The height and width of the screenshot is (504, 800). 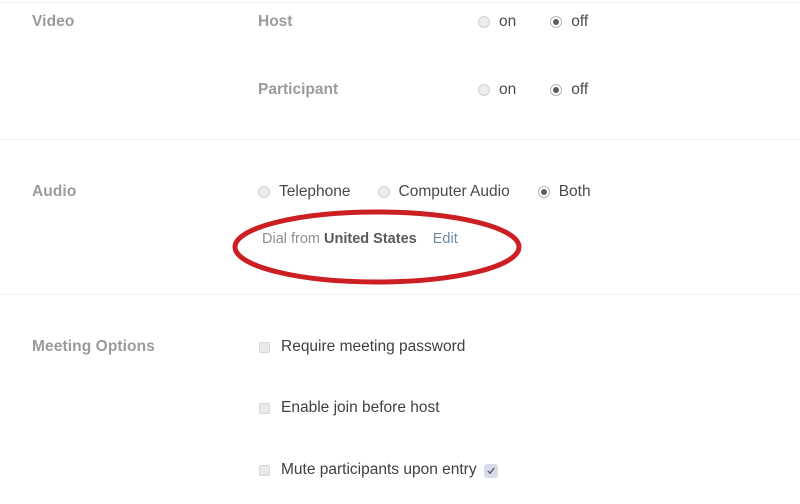 I want to click on radio-icon-computer-audio, so click(x=383, y=192).